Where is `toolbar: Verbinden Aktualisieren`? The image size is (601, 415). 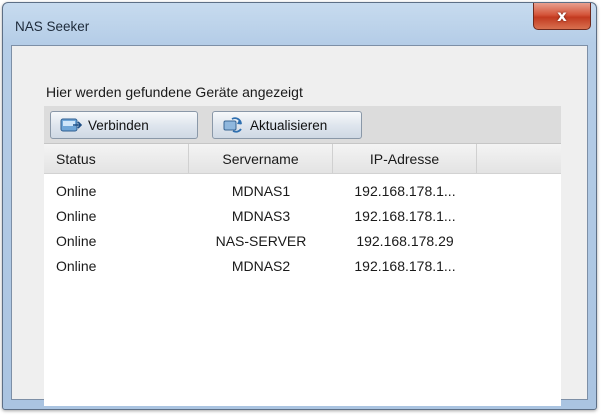 toolbar: Verbinden Aktualisieren is located at coordinates (302, 125).